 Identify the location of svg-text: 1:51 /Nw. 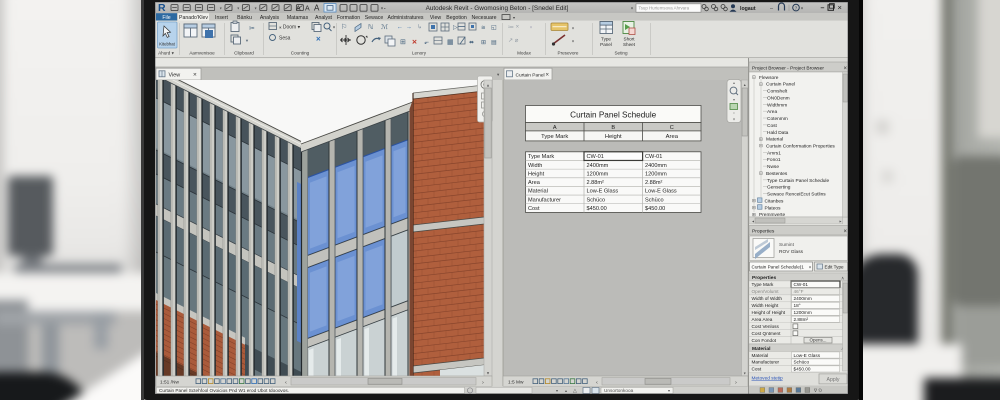
(169, 383).